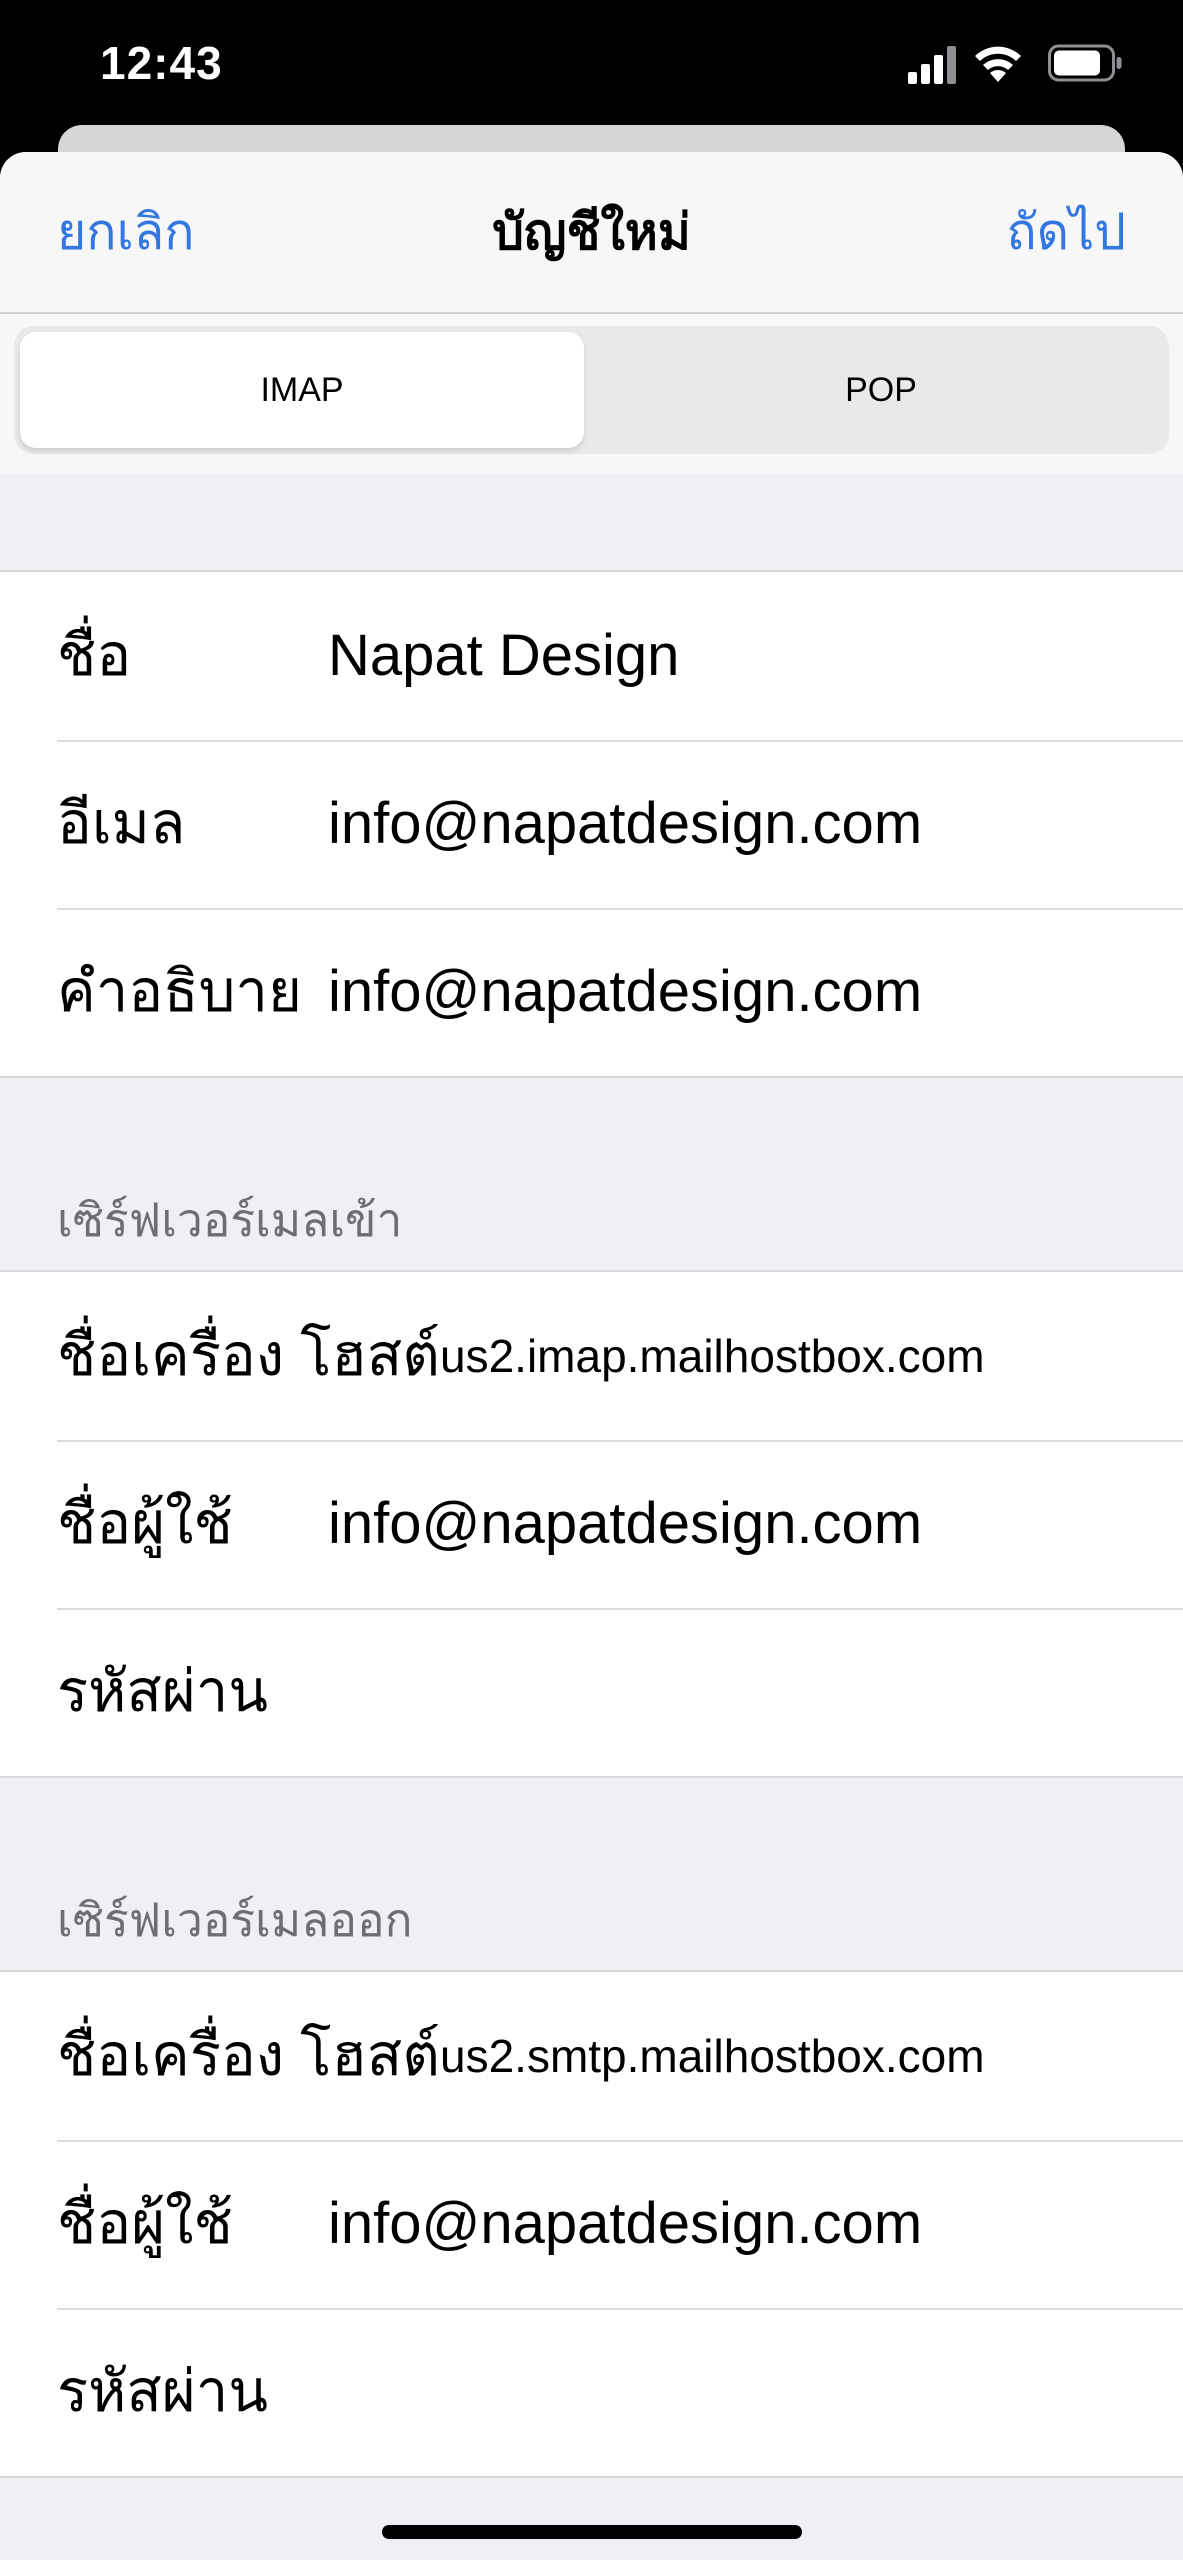 The height and width of the screenshot is (2560, 1183). I want to click on incoming-password-label: รหัสผ่าน, so click(162, 1691).